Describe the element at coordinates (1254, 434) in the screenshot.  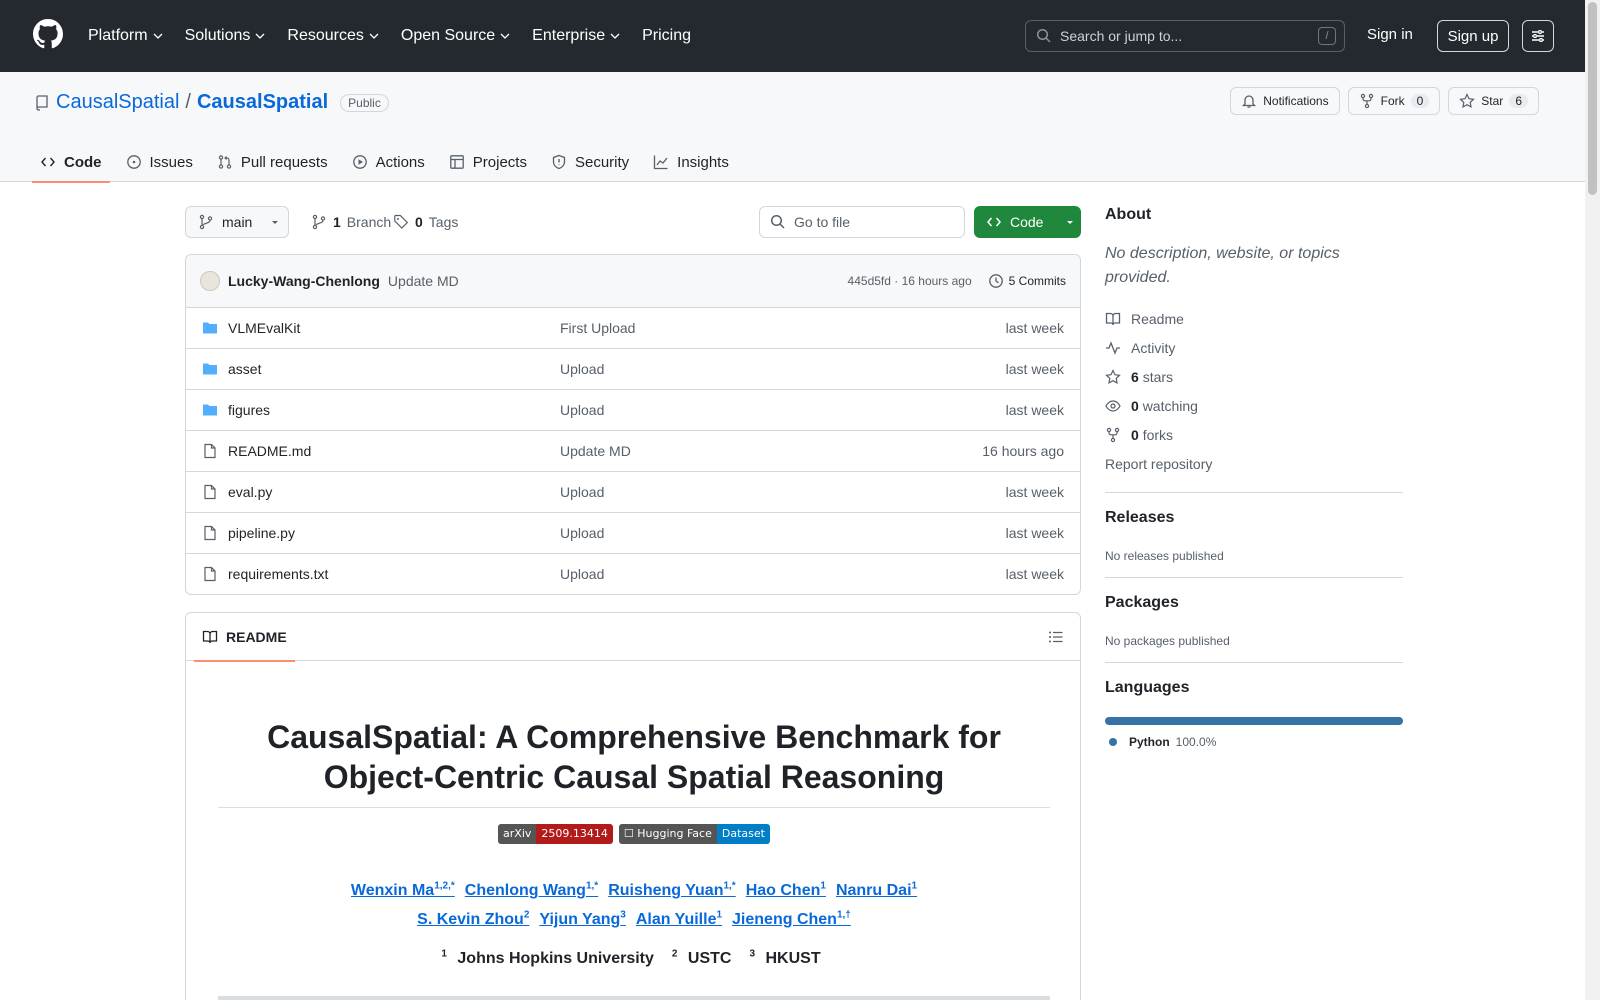
I see `forks-link: 0 forks` at that location.